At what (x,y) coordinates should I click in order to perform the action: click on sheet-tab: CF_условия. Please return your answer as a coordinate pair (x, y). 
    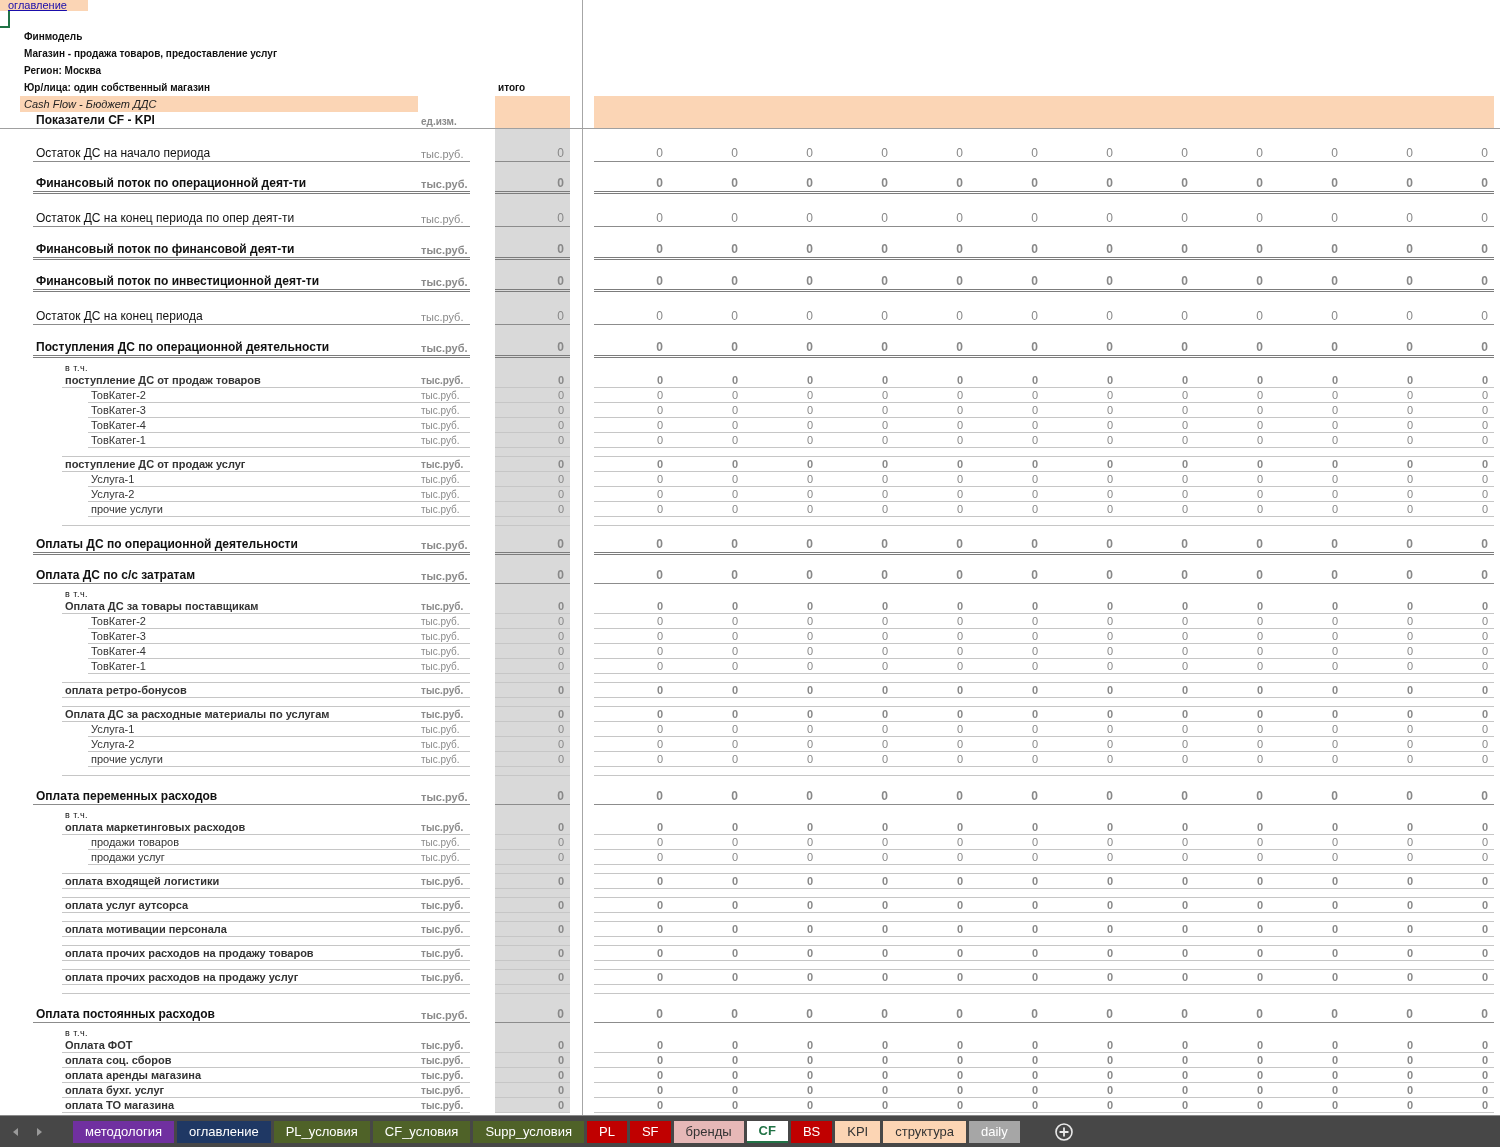
    Looking at the image, I should click on (421, 1131).